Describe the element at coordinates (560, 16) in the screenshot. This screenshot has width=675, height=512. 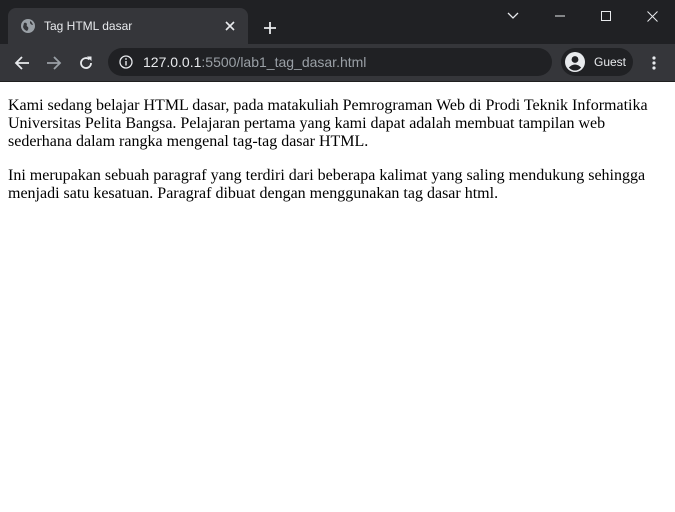
I see `minimize-button` at that location.